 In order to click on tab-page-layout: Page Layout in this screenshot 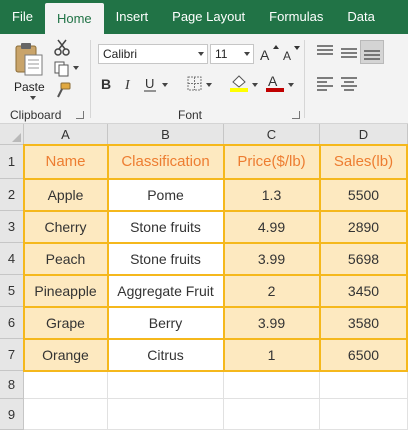, I will do `click(208, 17)`.